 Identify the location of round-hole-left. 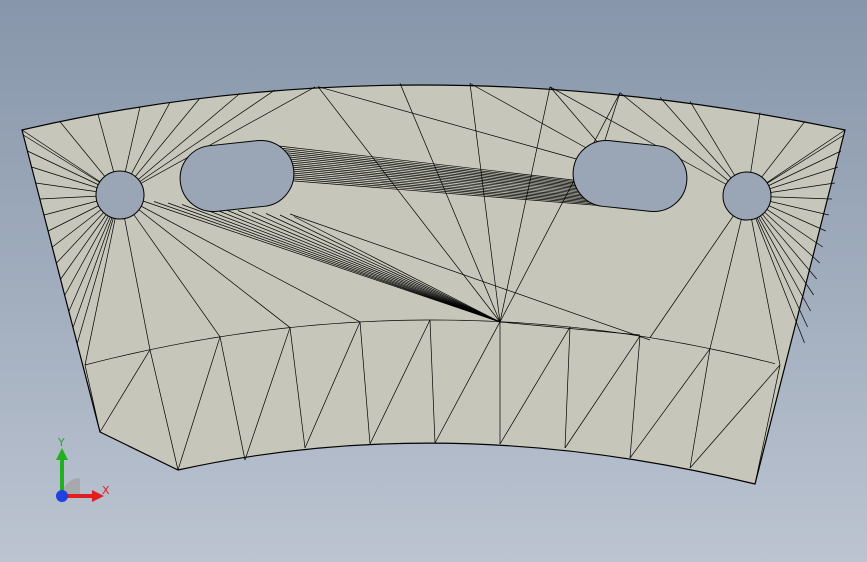
(120, 195).